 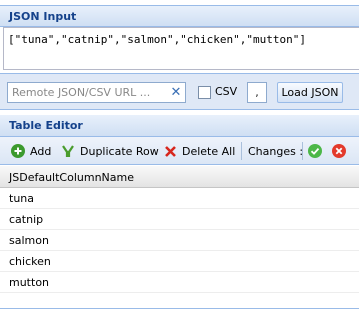 I want to click on add-icon, so click(x=18, y=151).